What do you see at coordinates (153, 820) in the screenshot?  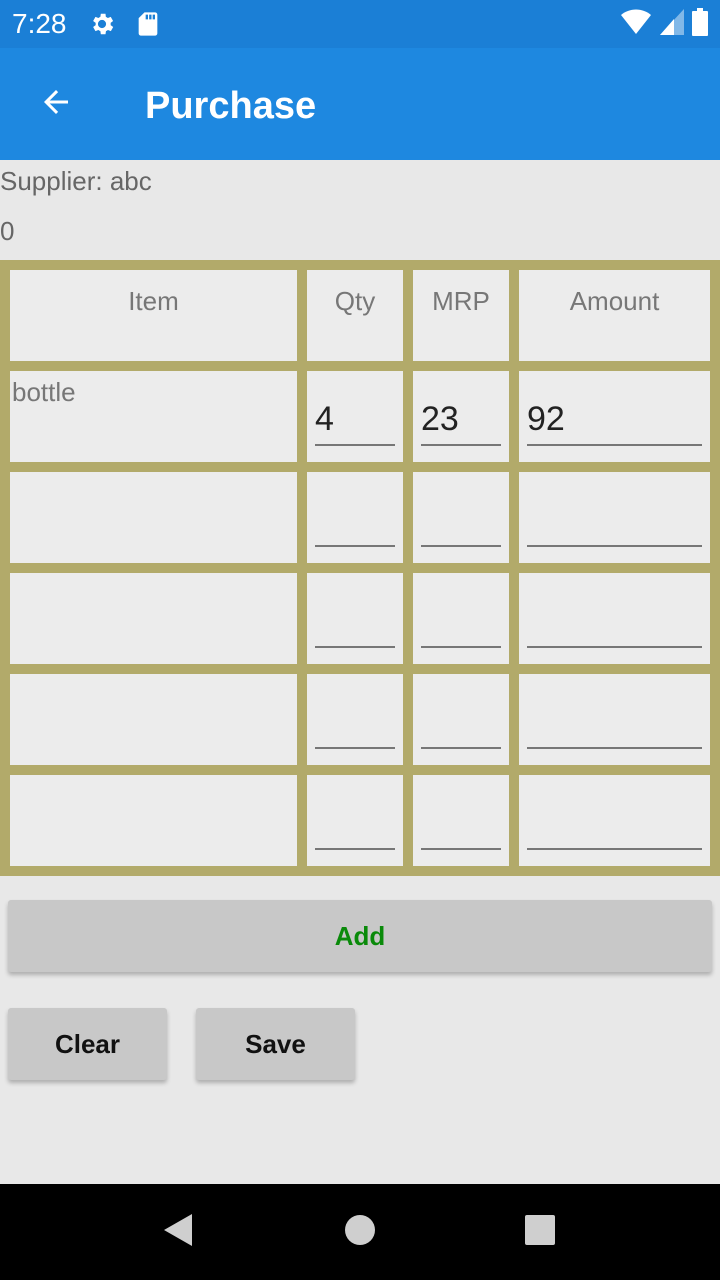 I see `row-5-item-cell` at bounding box center [153, 820].